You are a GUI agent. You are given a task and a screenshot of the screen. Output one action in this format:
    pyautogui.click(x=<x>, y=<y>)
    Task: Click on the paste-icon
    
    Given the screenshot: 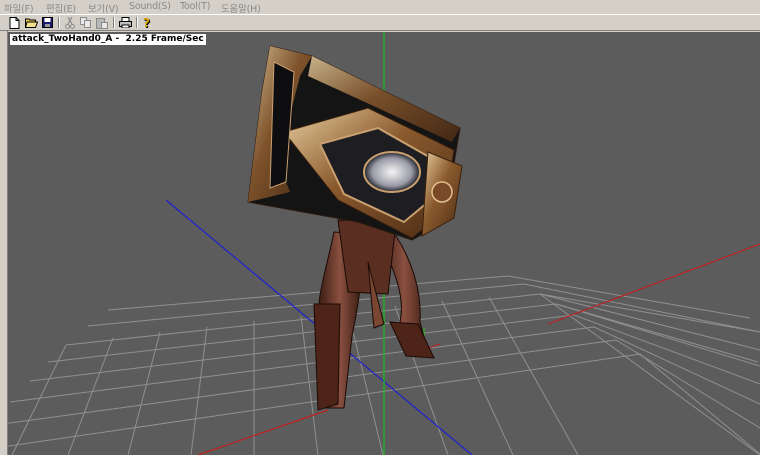 What is the action you would take?
    pyautogui.click(x=102, y=22)
    